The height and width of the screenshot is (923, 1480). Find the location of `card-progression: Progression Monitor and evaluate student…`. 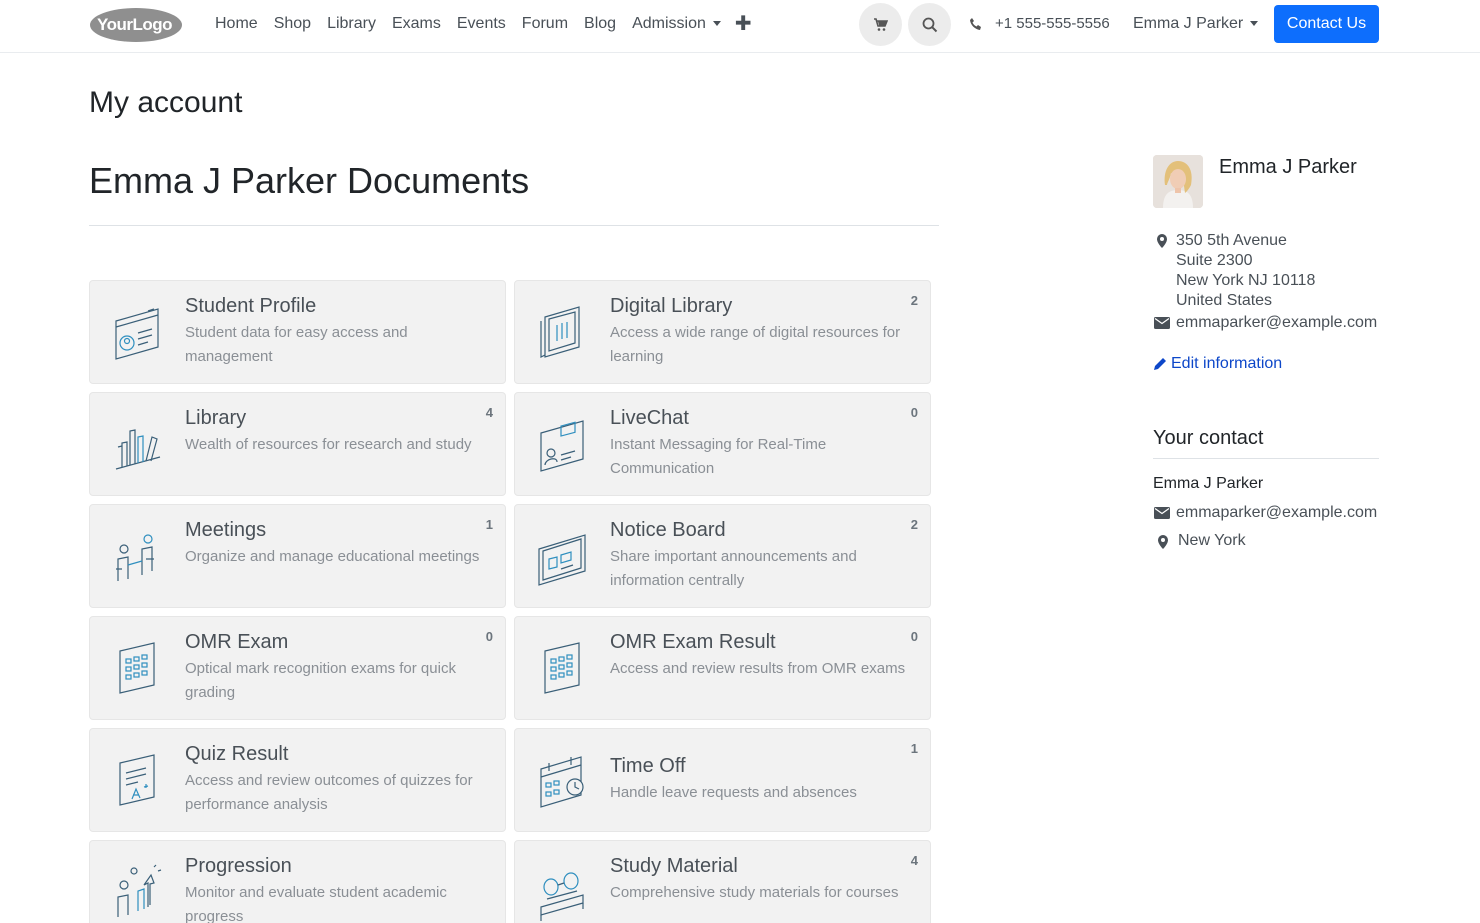

card-progression: Progression Monitor and evaluate student… is located at coordinates (297, 881).